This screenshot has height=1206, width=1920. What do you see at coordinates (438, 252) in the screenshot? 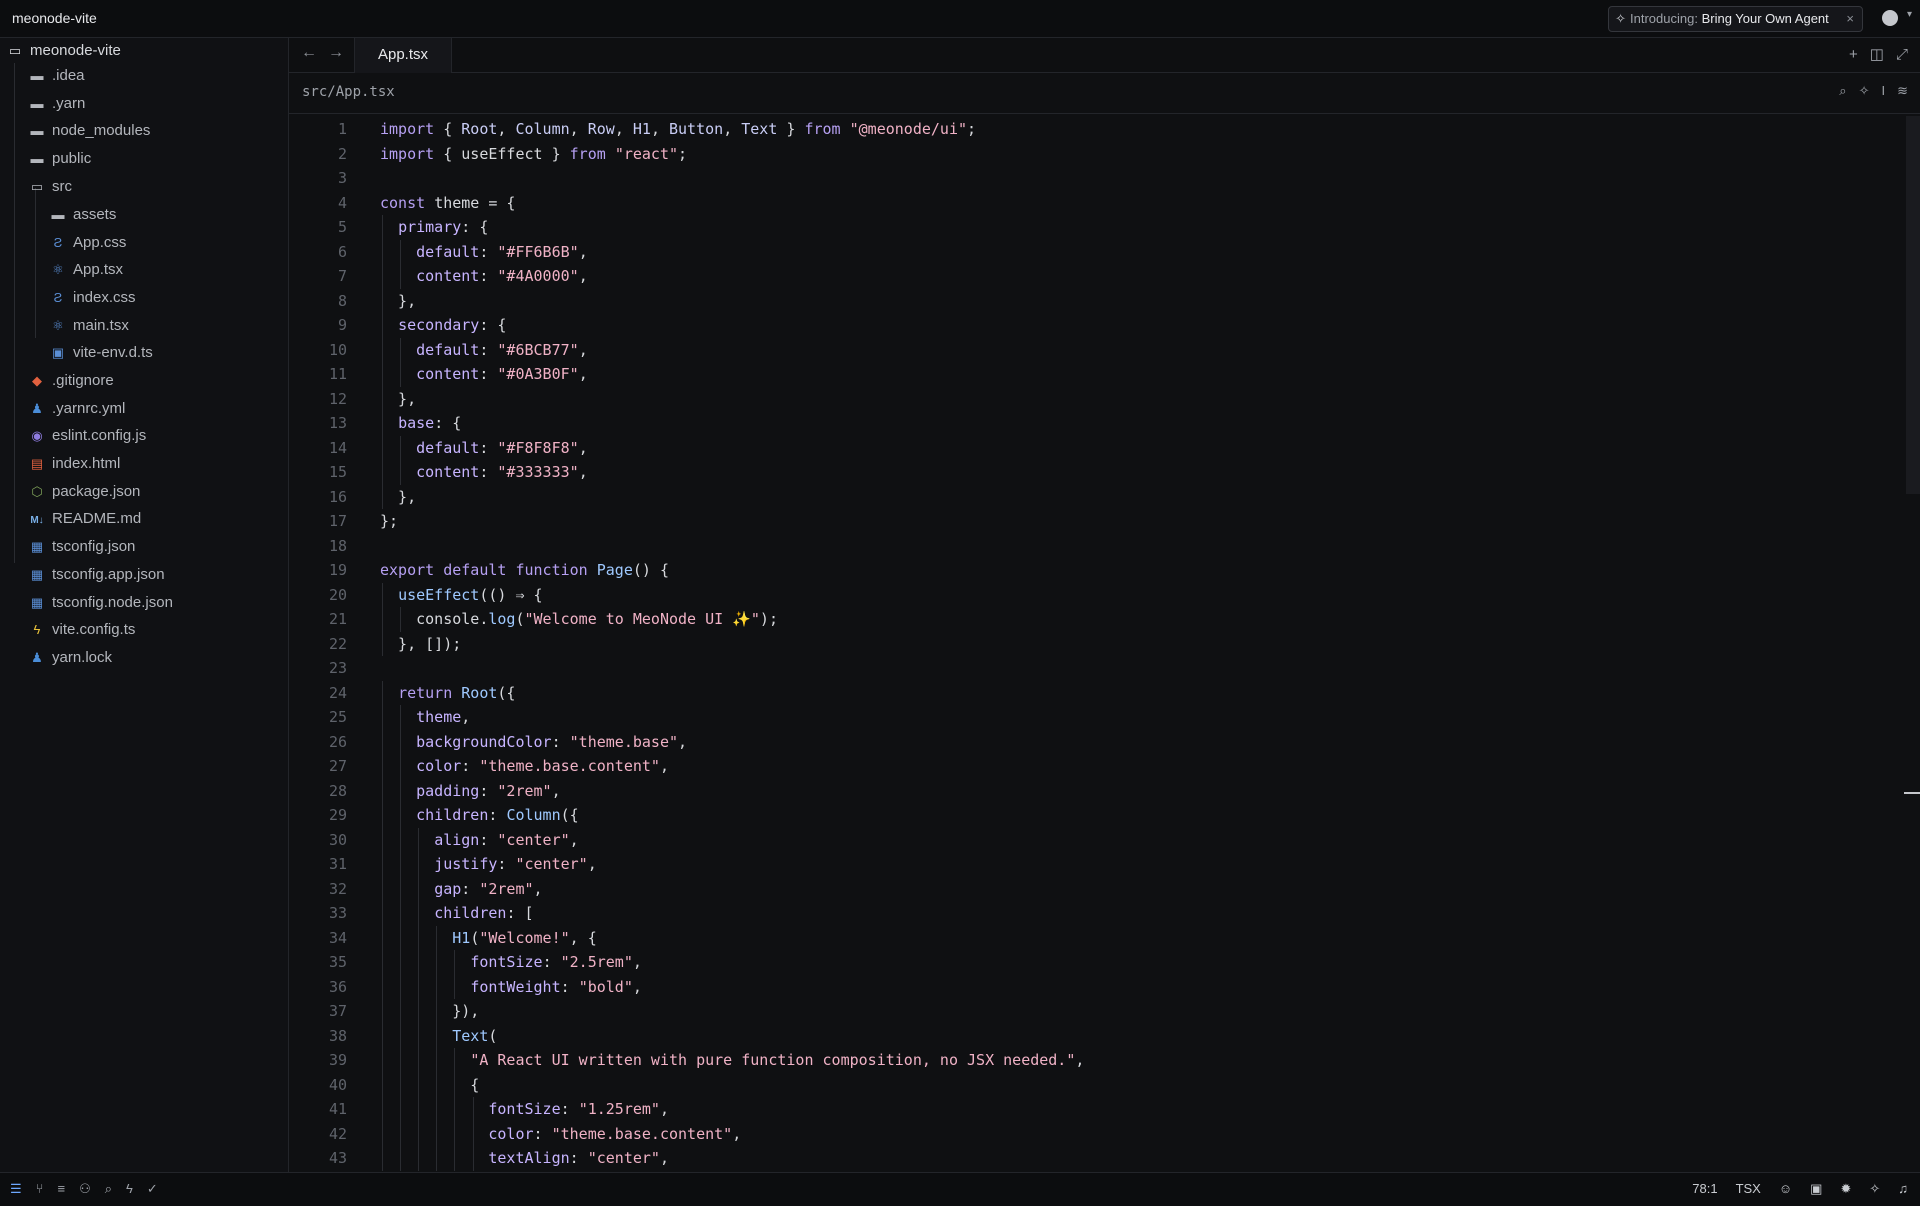
I see `code-line: 6 default: "#FF6B6B",` at bounding box center [438, 252].